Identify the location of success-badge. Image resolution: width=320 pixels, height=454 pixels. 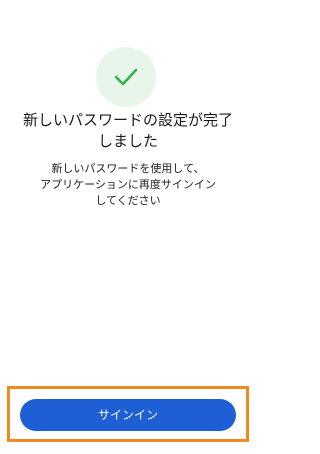
(126, 77).